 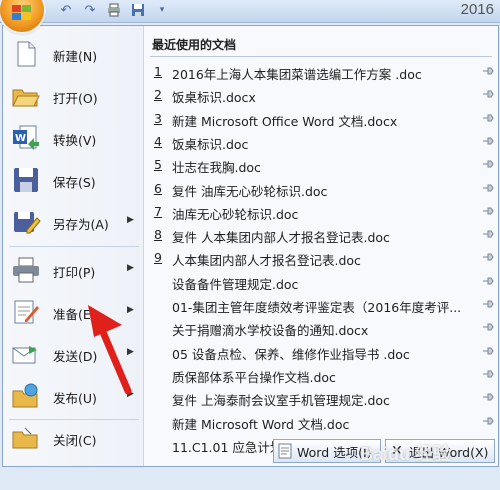 I want to click on recent-document-item: 质保部体系平台操作文档.doc, so click(x=321, y=375).